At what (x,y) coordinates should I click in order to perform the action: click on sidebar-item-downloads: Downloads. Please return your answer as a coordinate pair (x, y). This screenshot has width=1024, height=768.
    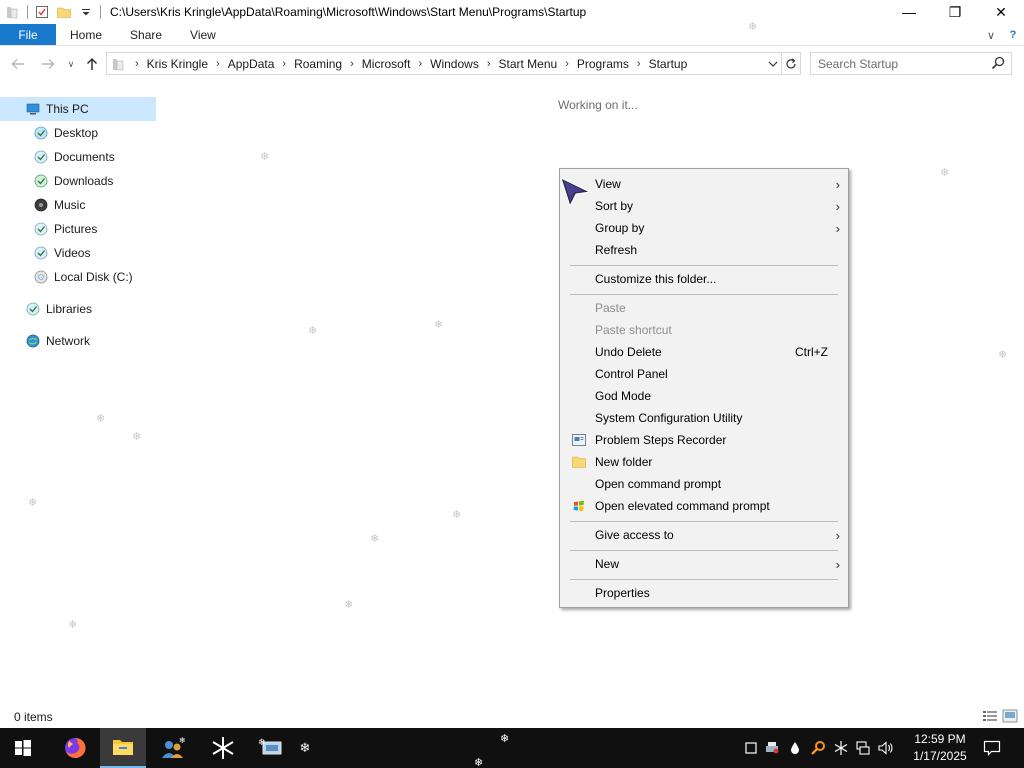
    Looking at the image, I should click on (73, 181).